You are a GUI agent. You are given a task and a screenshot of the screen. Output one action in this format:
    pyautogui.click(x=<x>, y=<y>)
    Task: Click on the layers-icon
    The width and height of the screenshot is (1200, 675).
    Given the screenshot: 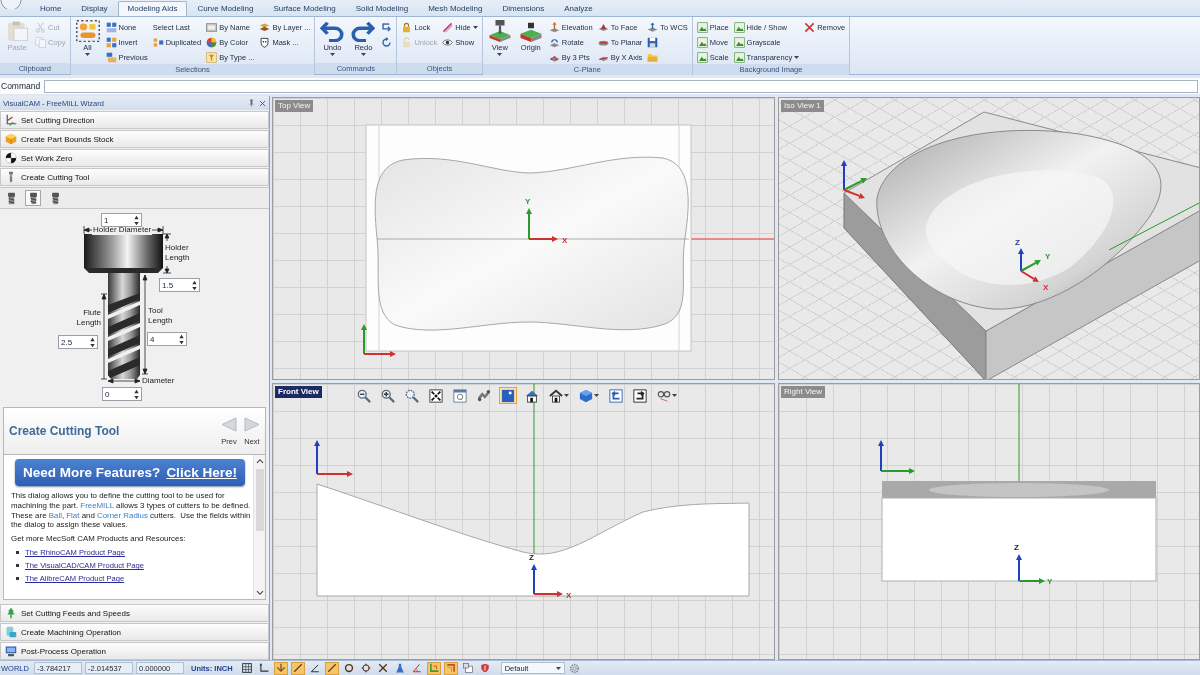 What is the action you would take?
    pyautogui.click(x=265, y=27)
    